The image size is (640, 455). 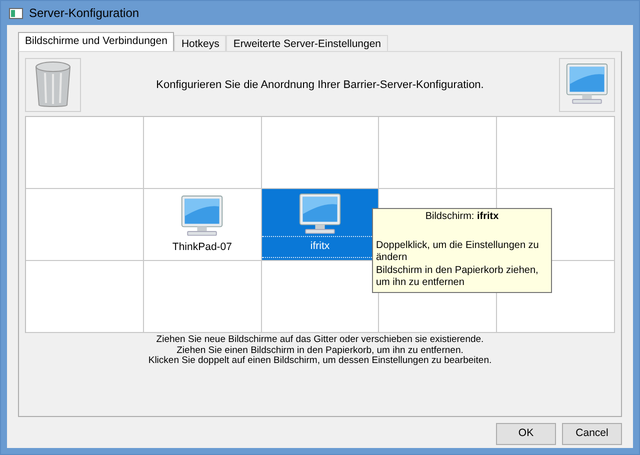 I want to click on instruction-text: Ziehen Sie neue Bildschirme auf das Gitter oder verschieben sie existierende., so click(x=320, y=340).